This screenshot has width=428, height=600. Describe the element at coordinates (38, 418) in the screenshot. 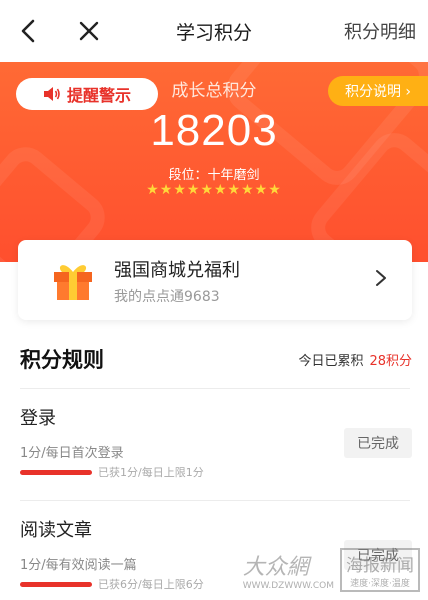

I see `rule-name: 登录` at that location.